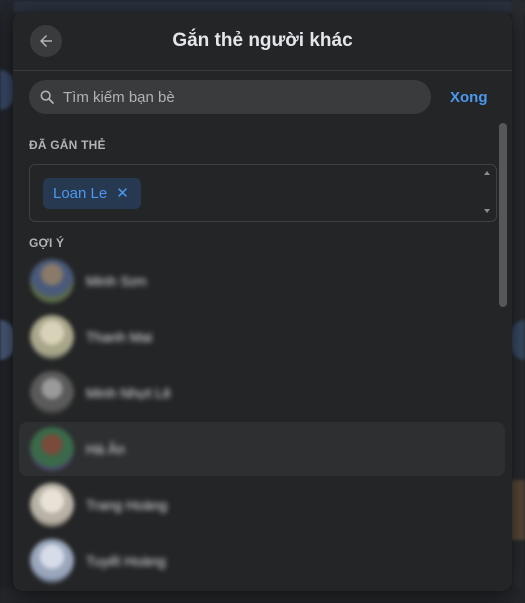 The height and width of the screenshot is (603, 525). What do you see at coordinates (119, 337) in the screenshot?
I see `friend-name: Thanh Mai` at bounding box center [119, 337].